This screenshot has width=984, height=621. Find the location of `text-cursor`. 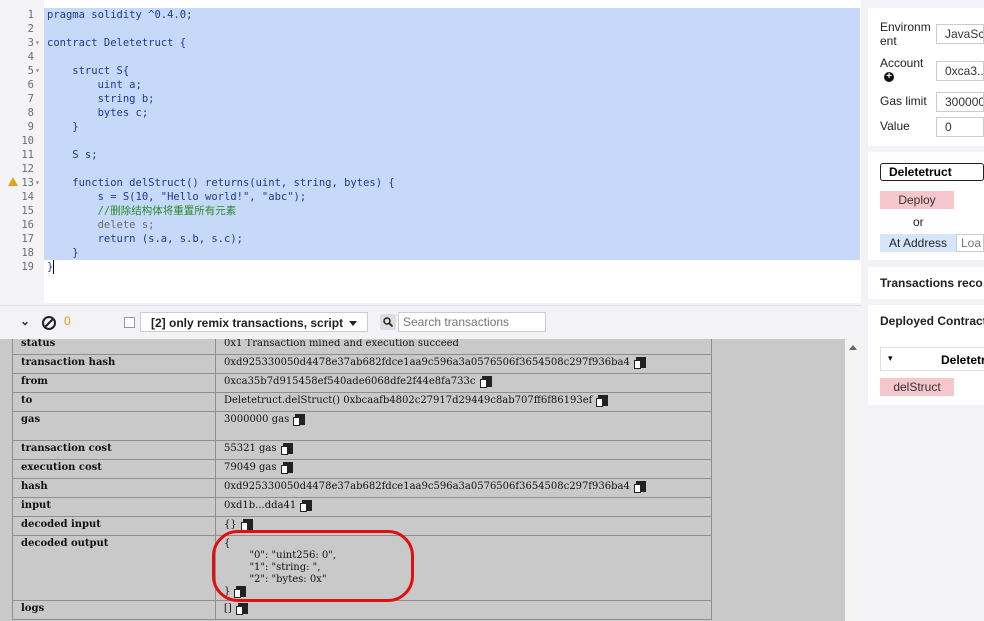

text-cursor is located at coordinates (53, 267).